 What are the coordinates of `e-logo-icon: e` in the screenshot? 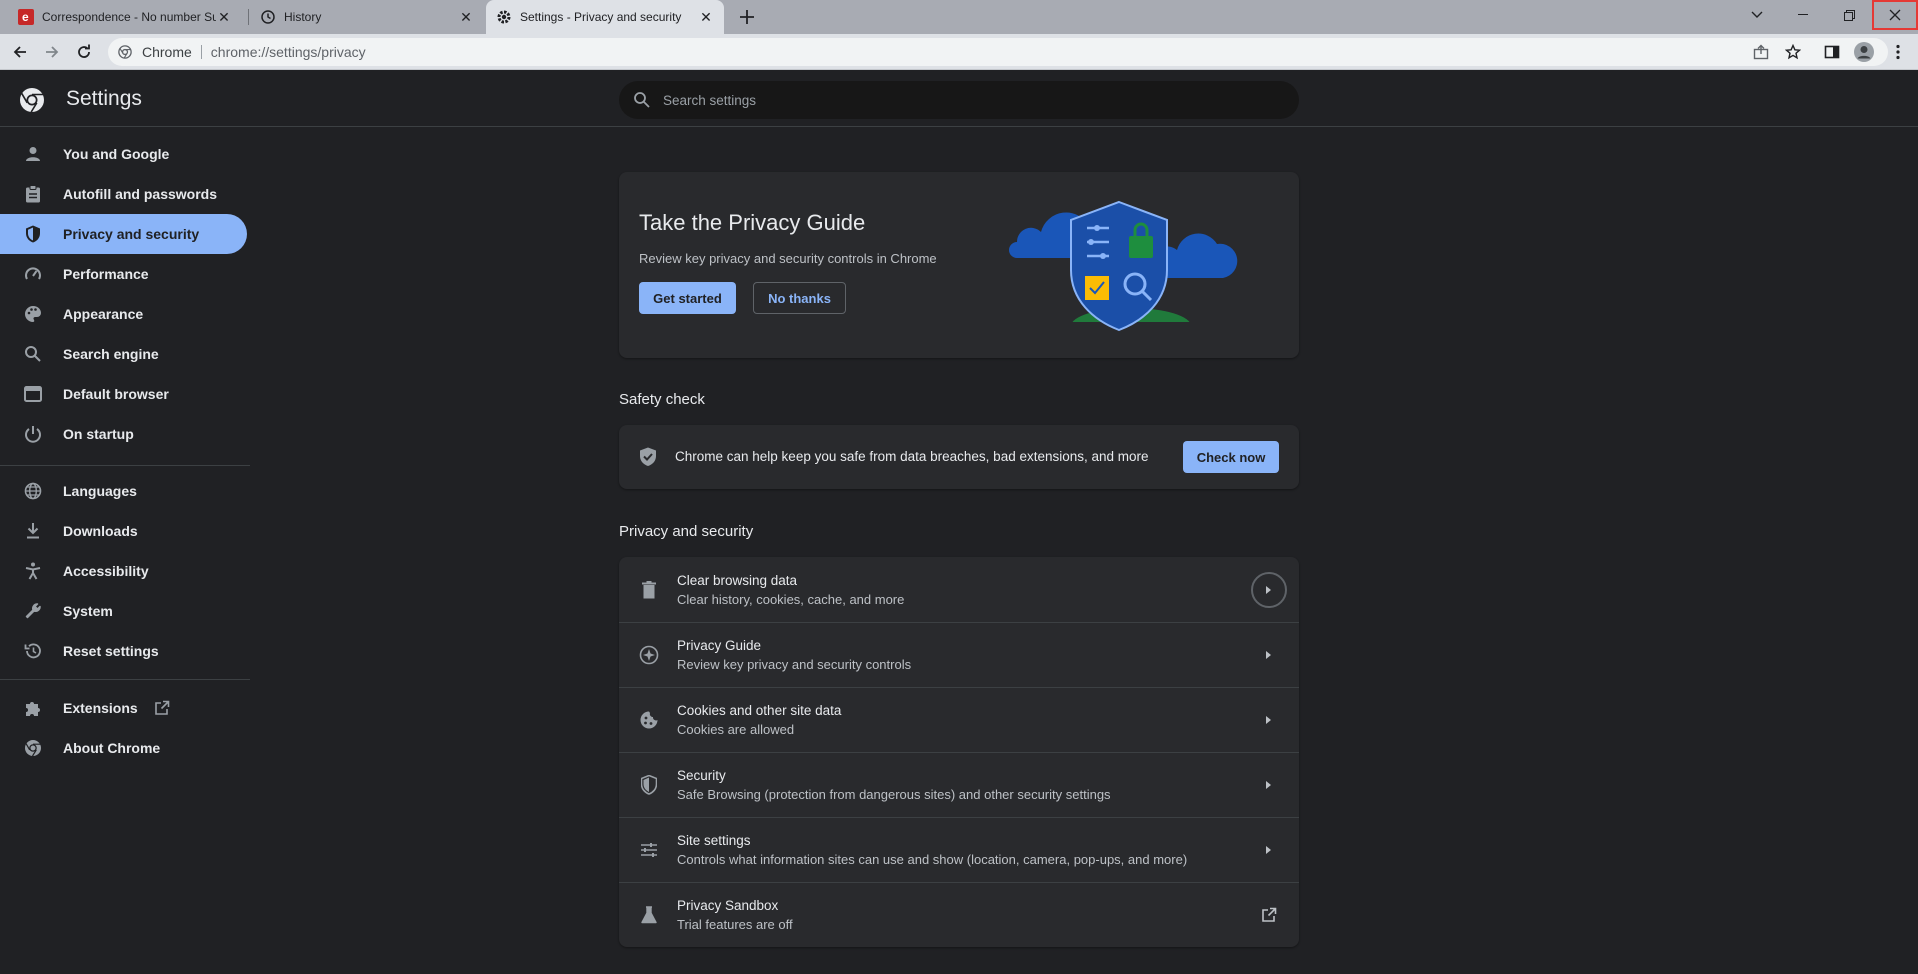 It's located at (26, 17).